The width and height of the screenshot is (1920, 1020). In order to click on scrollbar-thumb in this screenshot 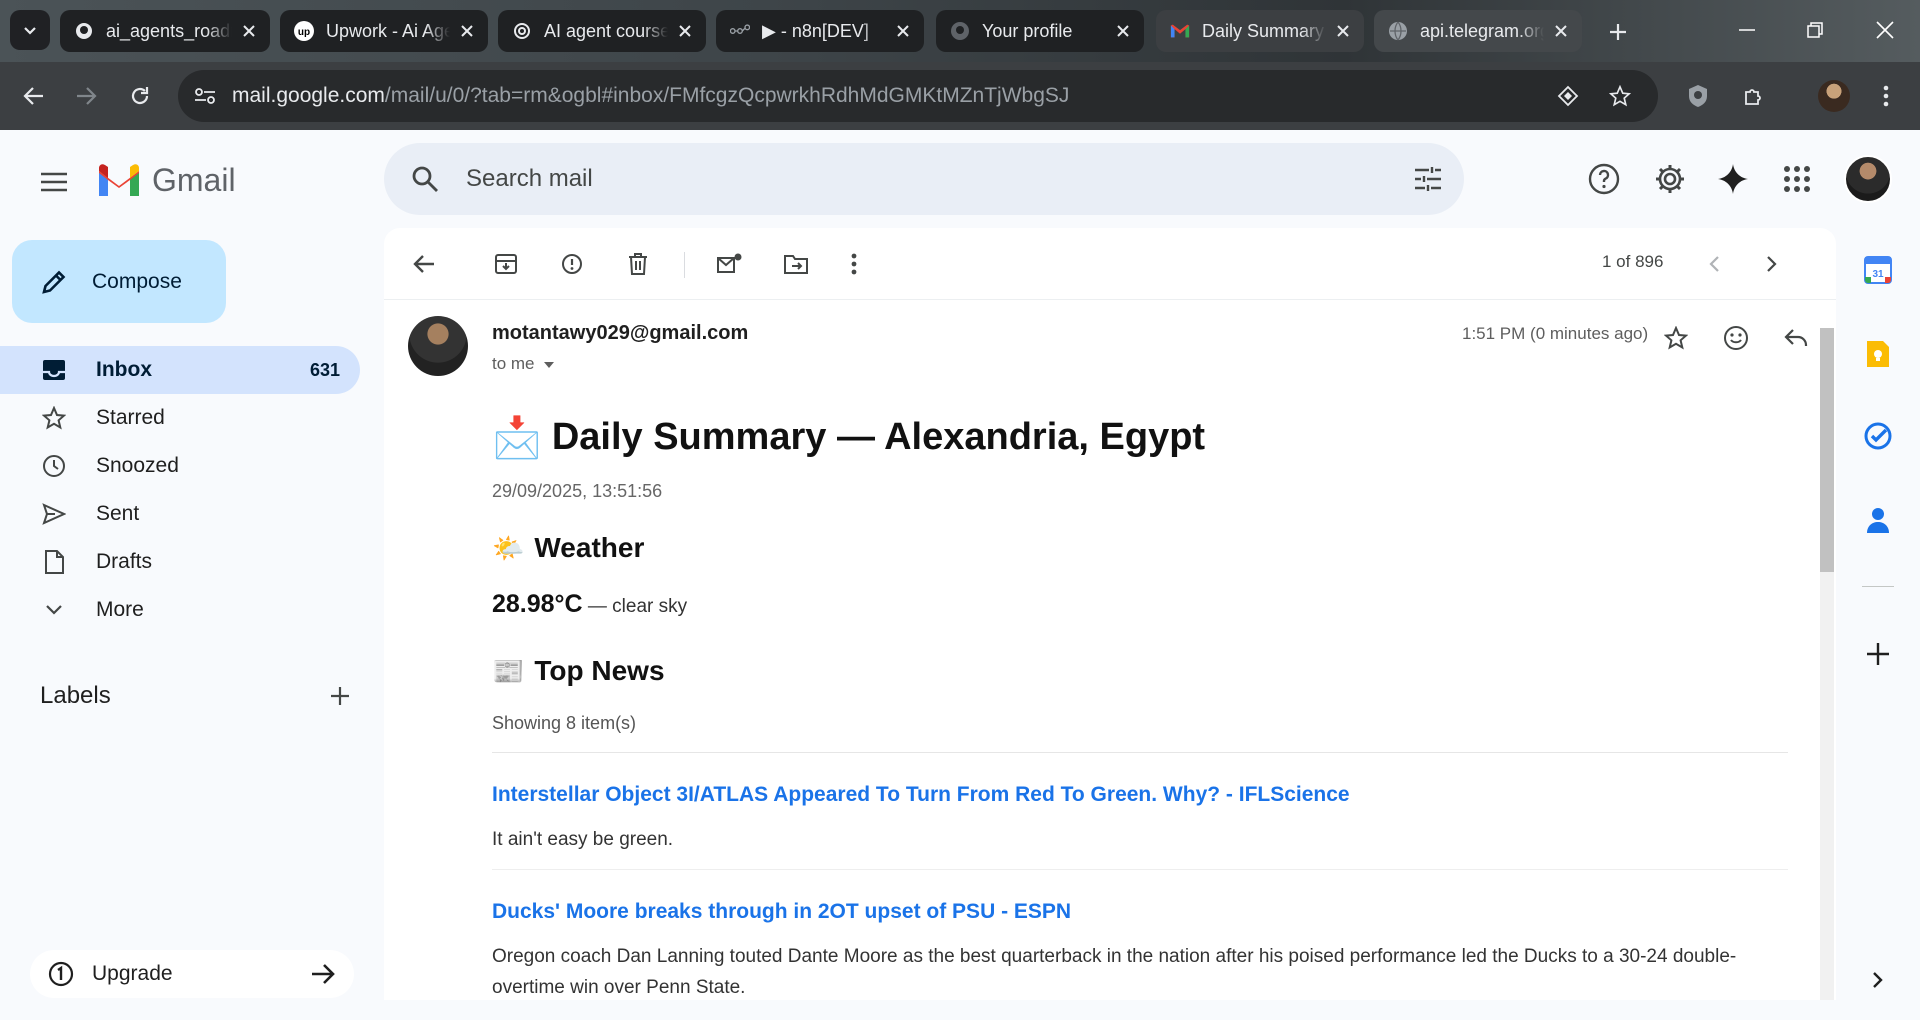, I will do `click(1827, 450)`.